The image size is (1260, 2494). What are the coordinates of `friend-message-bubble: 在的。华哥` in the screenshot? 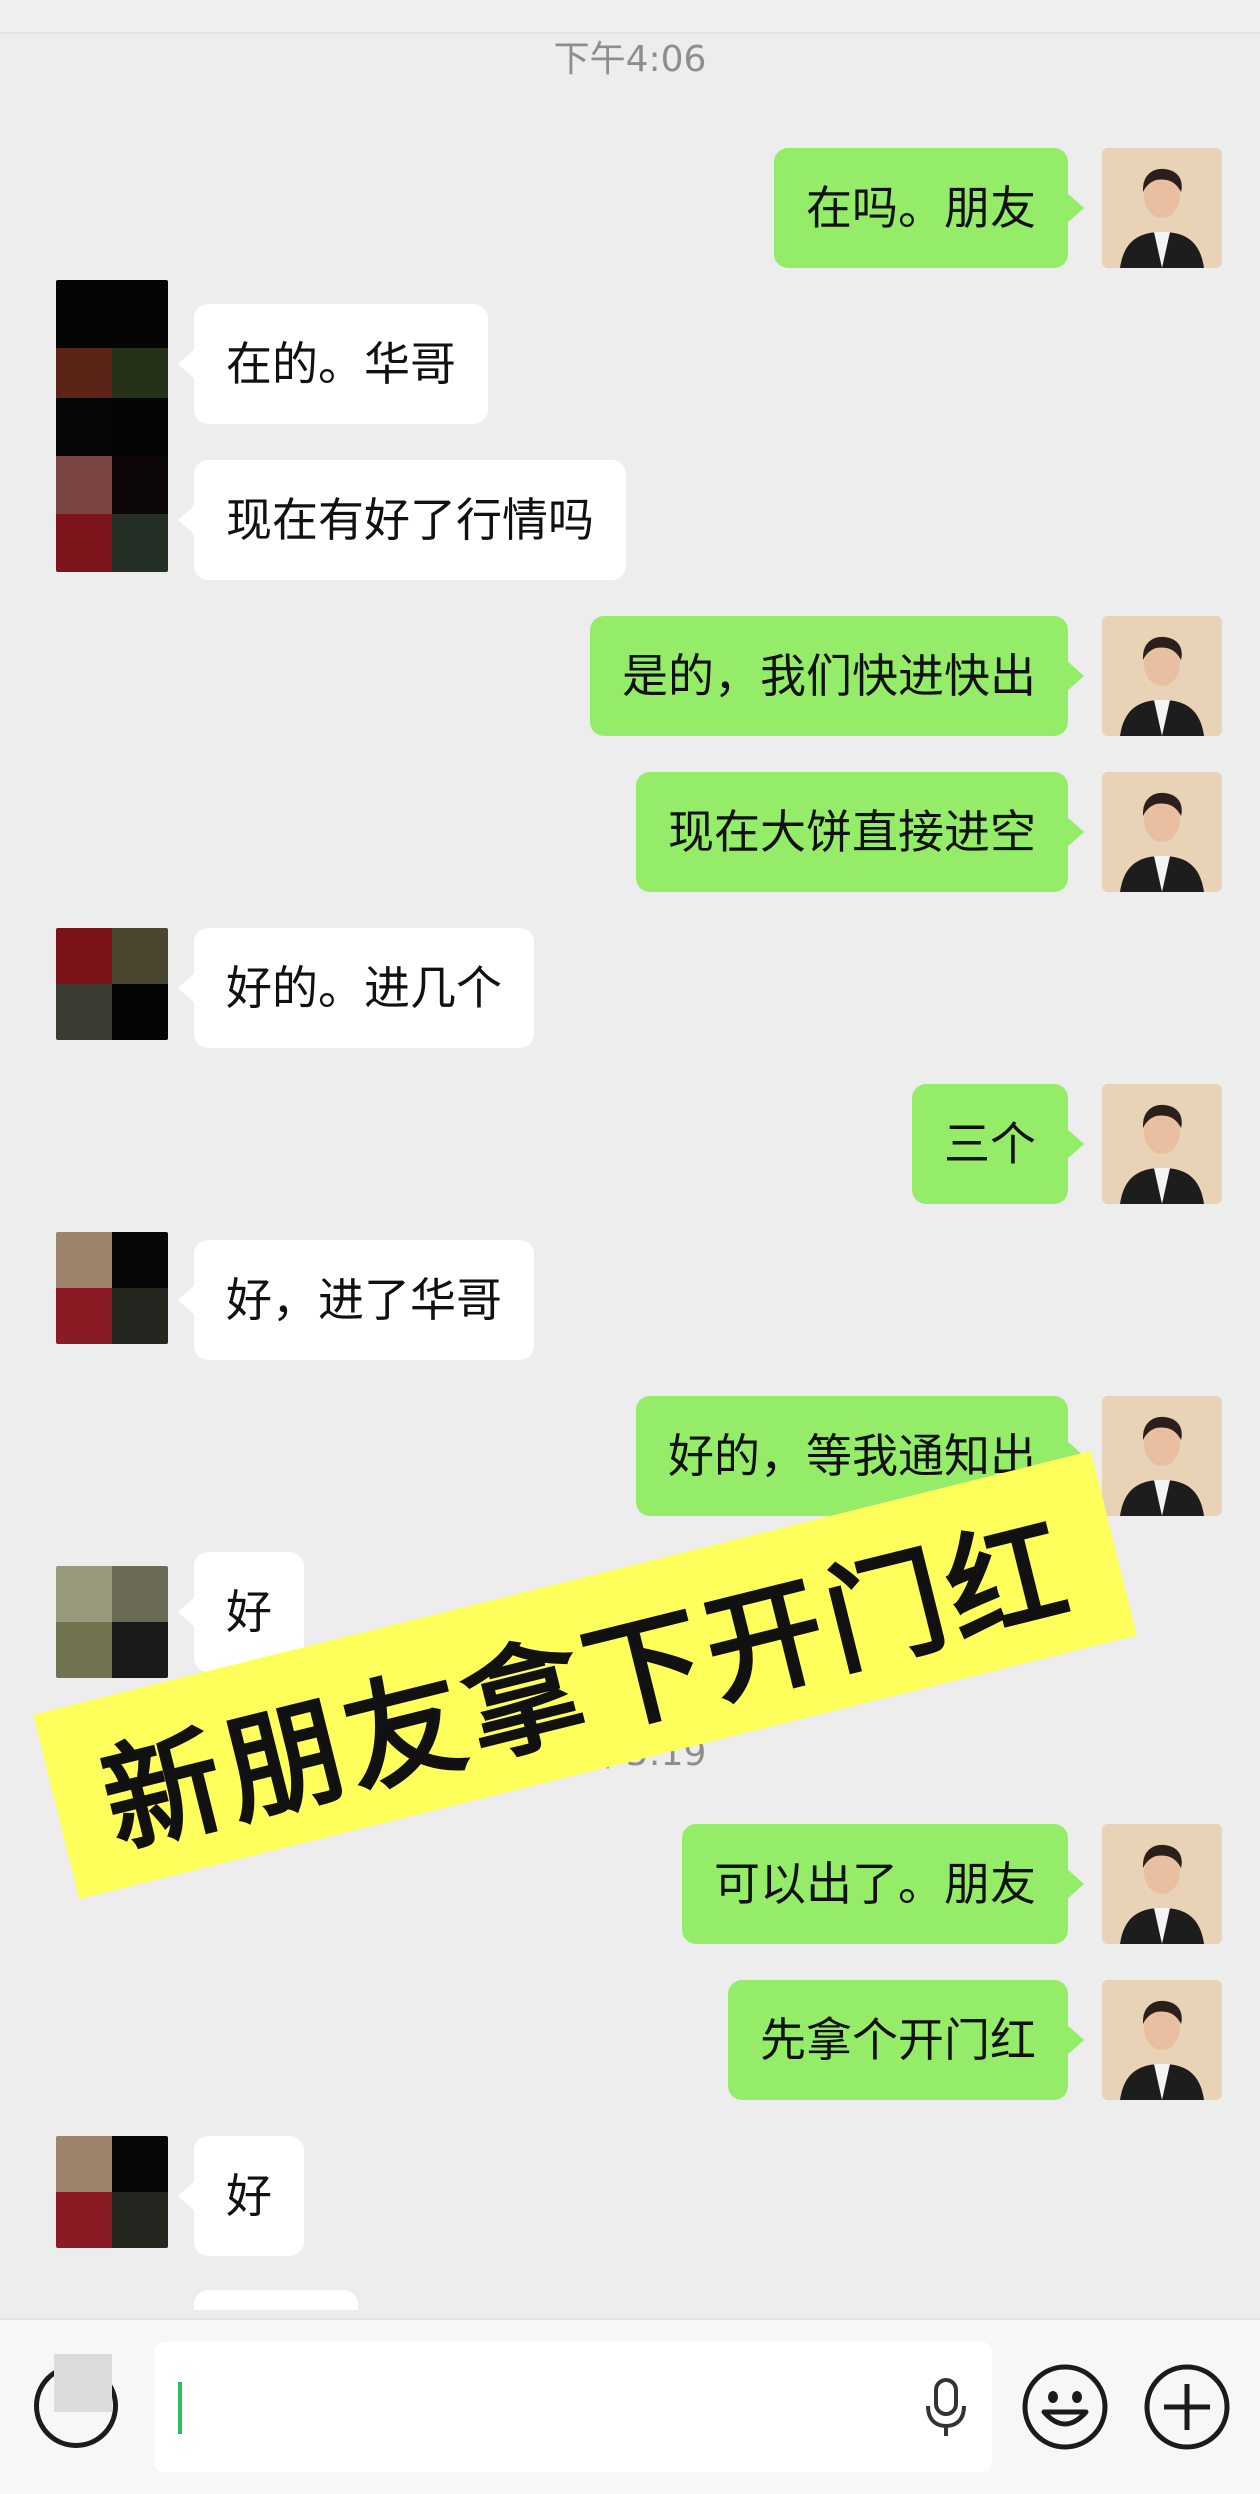 It's located at (333, 364).